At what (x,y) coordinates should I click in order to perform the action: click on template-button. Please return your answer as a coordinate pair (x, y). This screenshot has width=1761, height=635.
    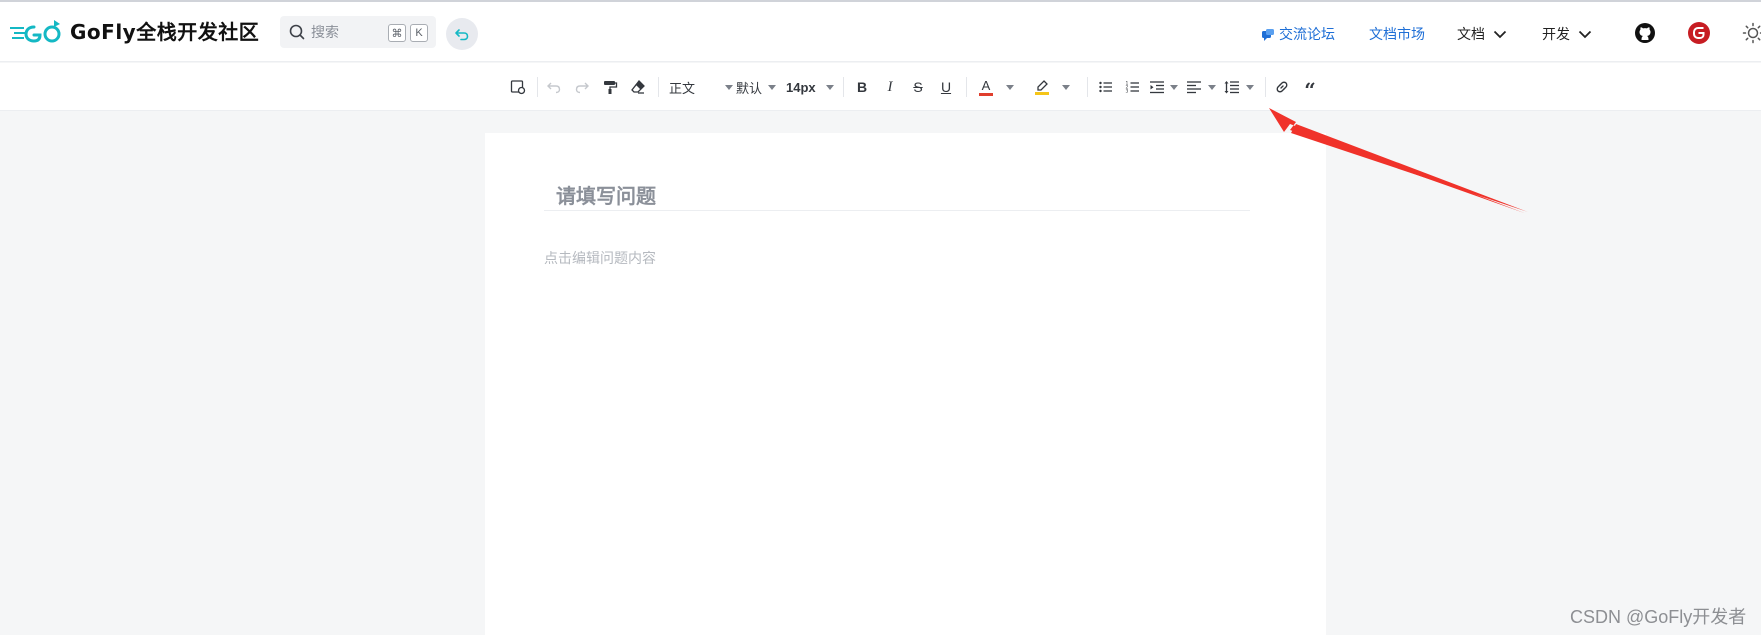
    Looking at the image, I should click on (518, 87).